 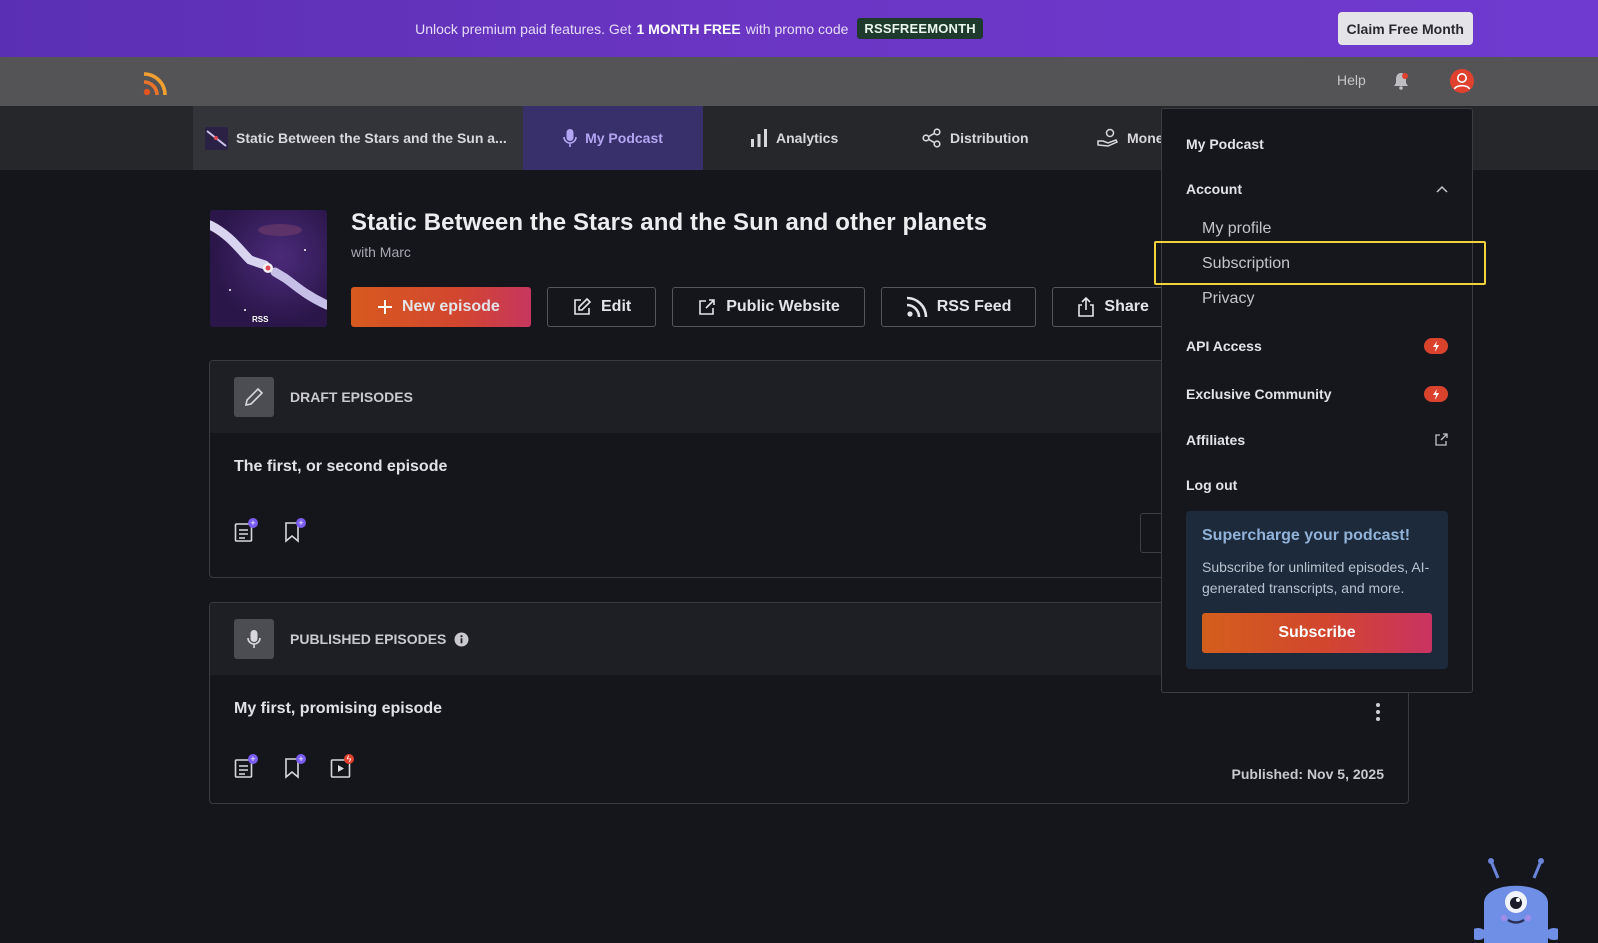 I want to click on bell-icon, so click(x=1401, y=81).